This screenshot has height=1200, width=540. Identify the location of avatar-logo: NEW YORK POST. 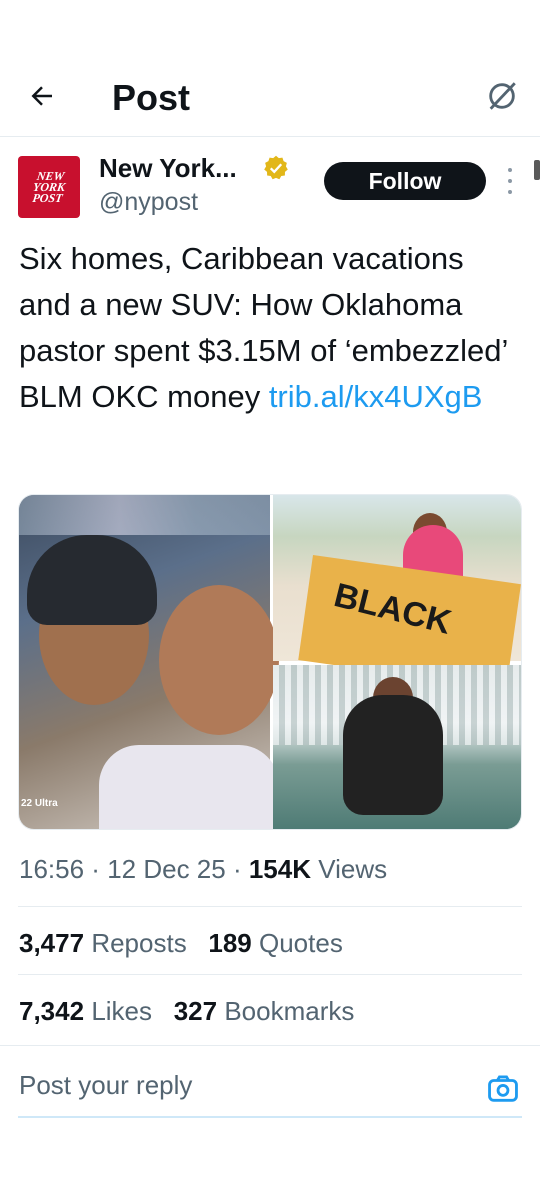
(49, 186).